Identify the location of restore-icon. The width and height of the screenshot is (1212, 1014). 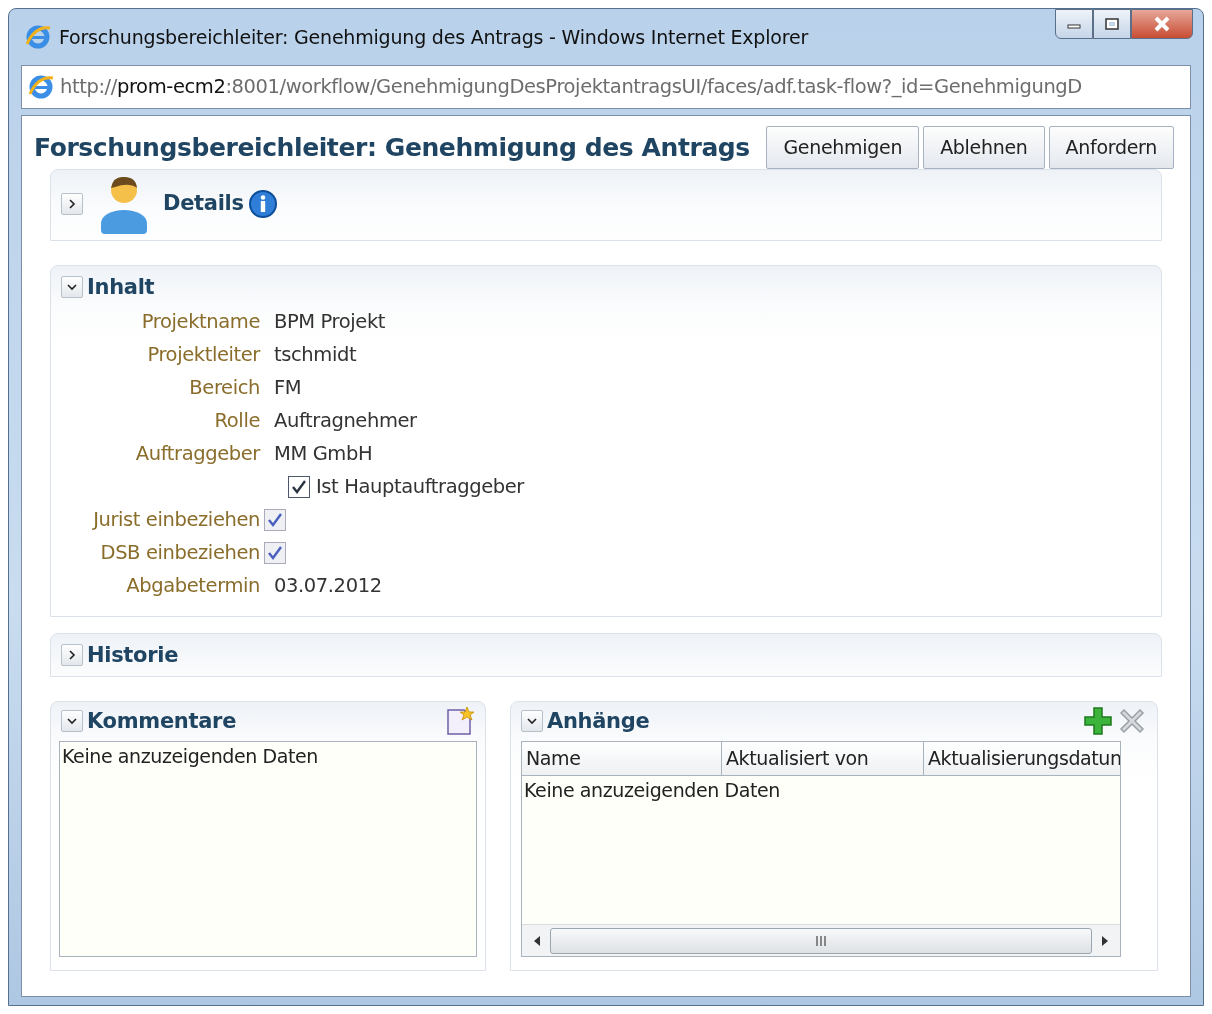
(1112, 24).